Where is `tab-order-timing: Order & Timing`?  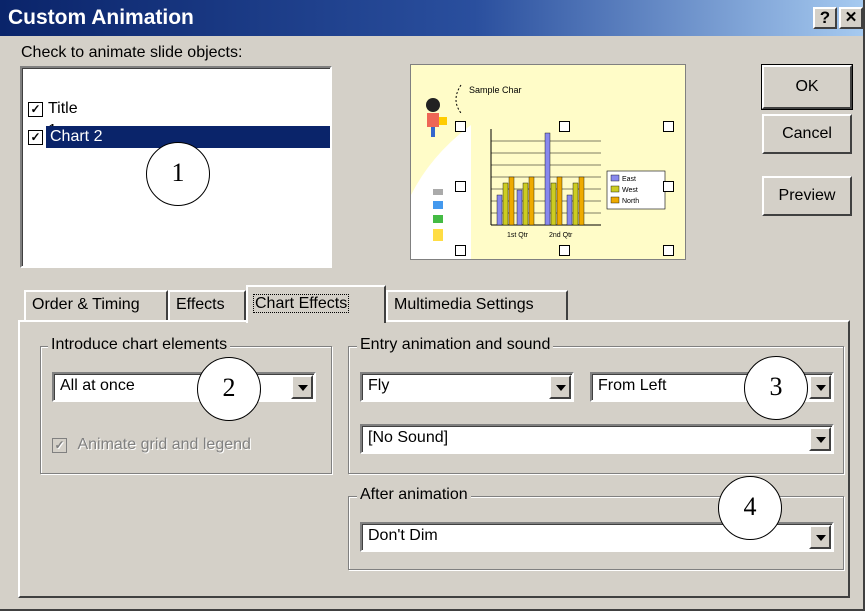
tab-order-timing: Order & Timing is located at coordinates (96, 305).